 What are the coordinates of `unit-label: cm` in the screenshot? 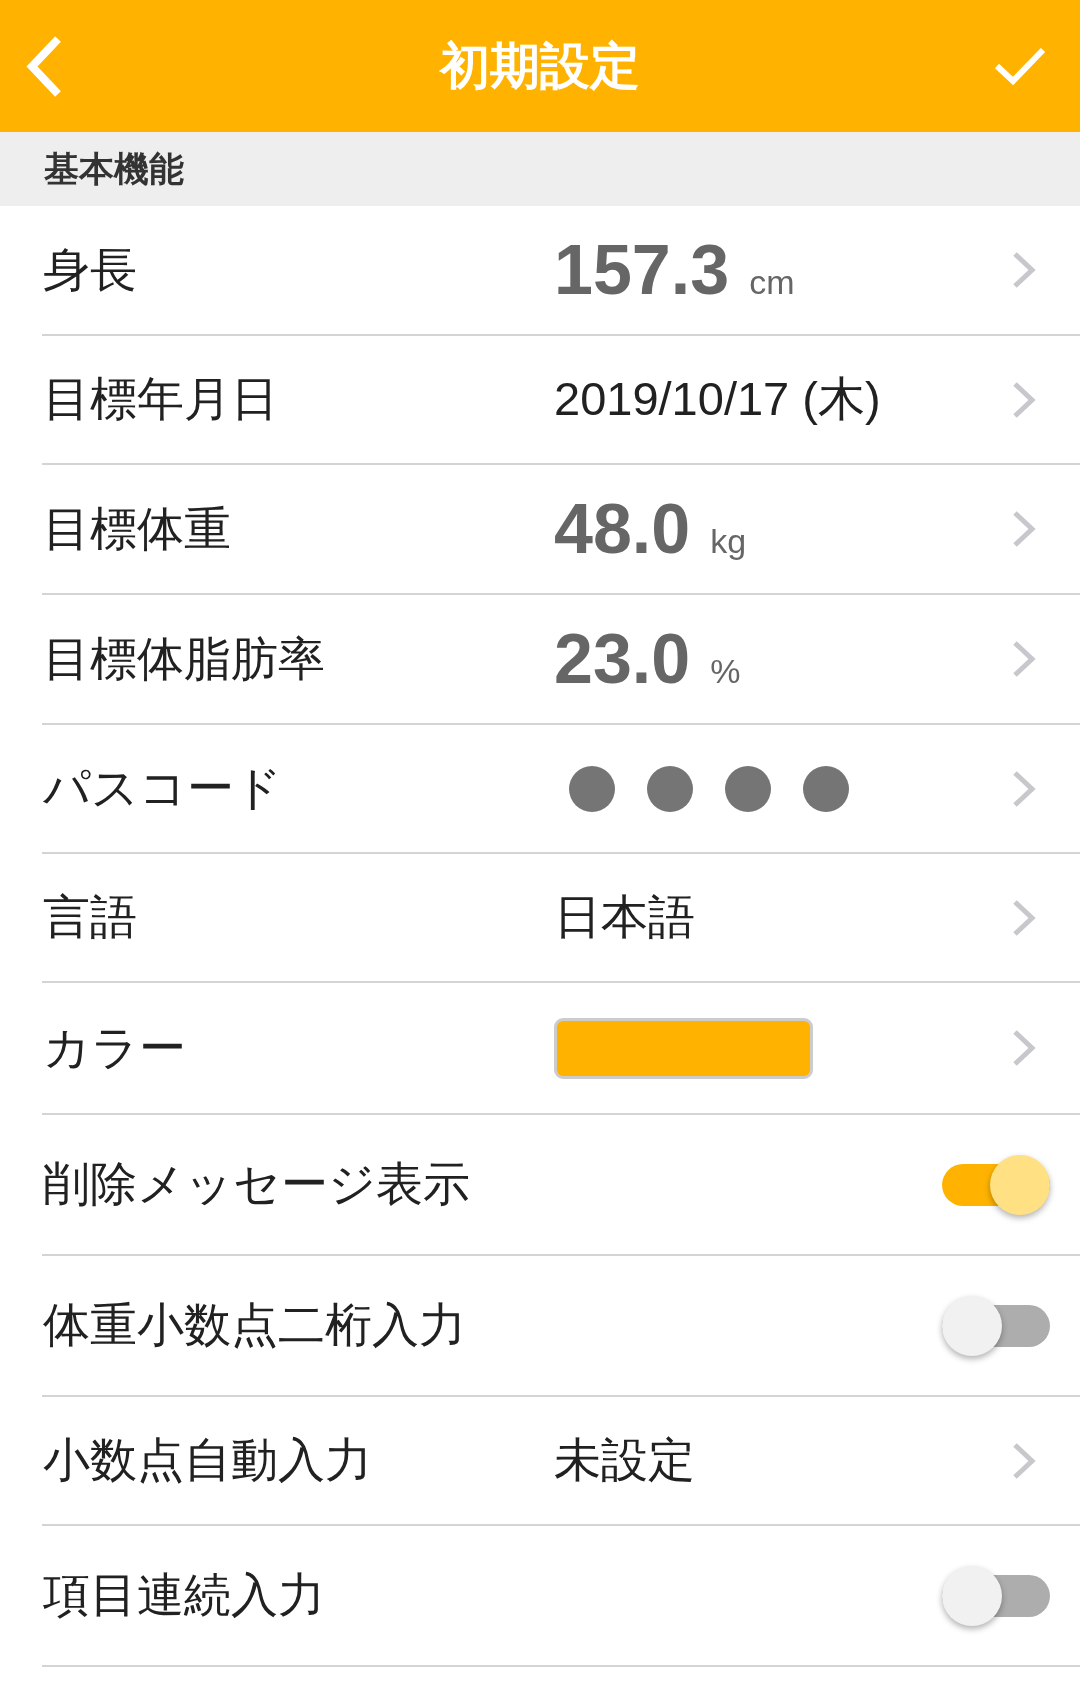 It's located at (772, 282).